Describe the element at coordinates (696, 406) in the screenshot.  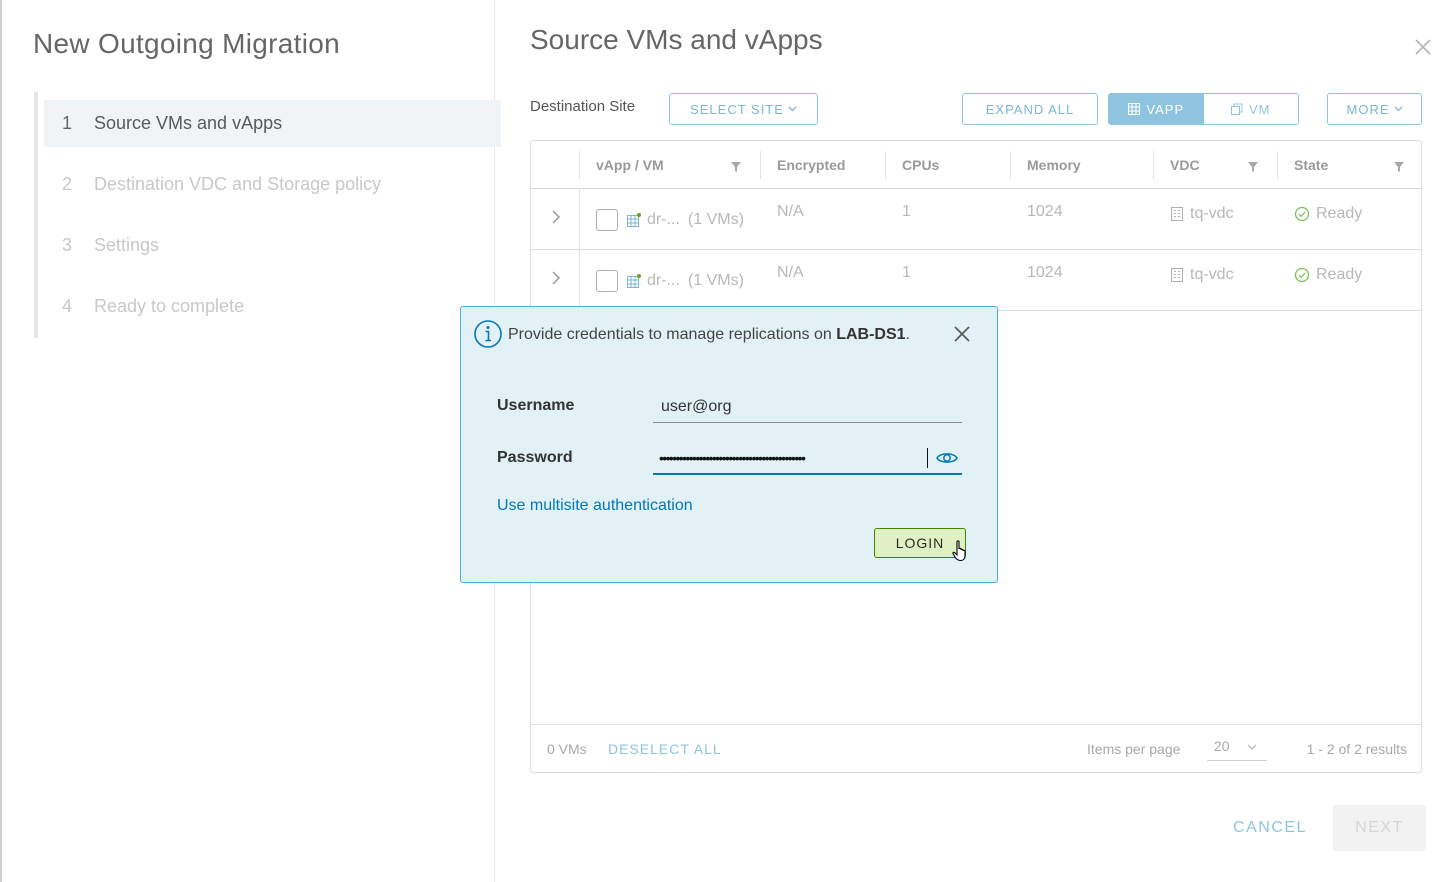
I see `username-value: user@org` at that location.